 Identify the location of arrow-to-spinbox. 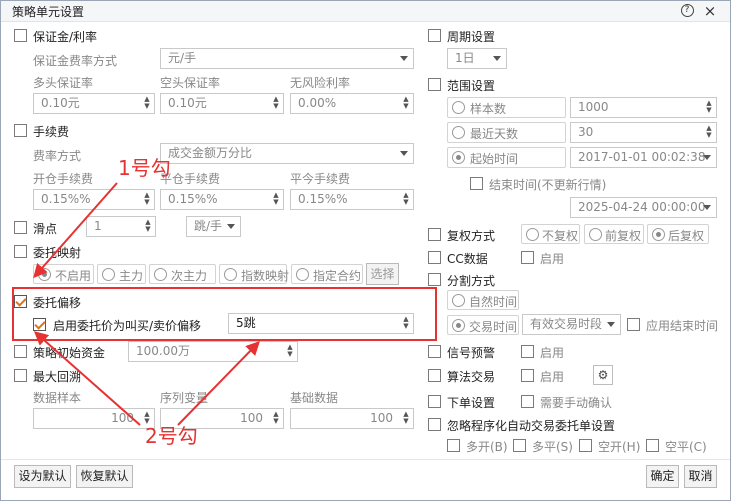
(218, 383).